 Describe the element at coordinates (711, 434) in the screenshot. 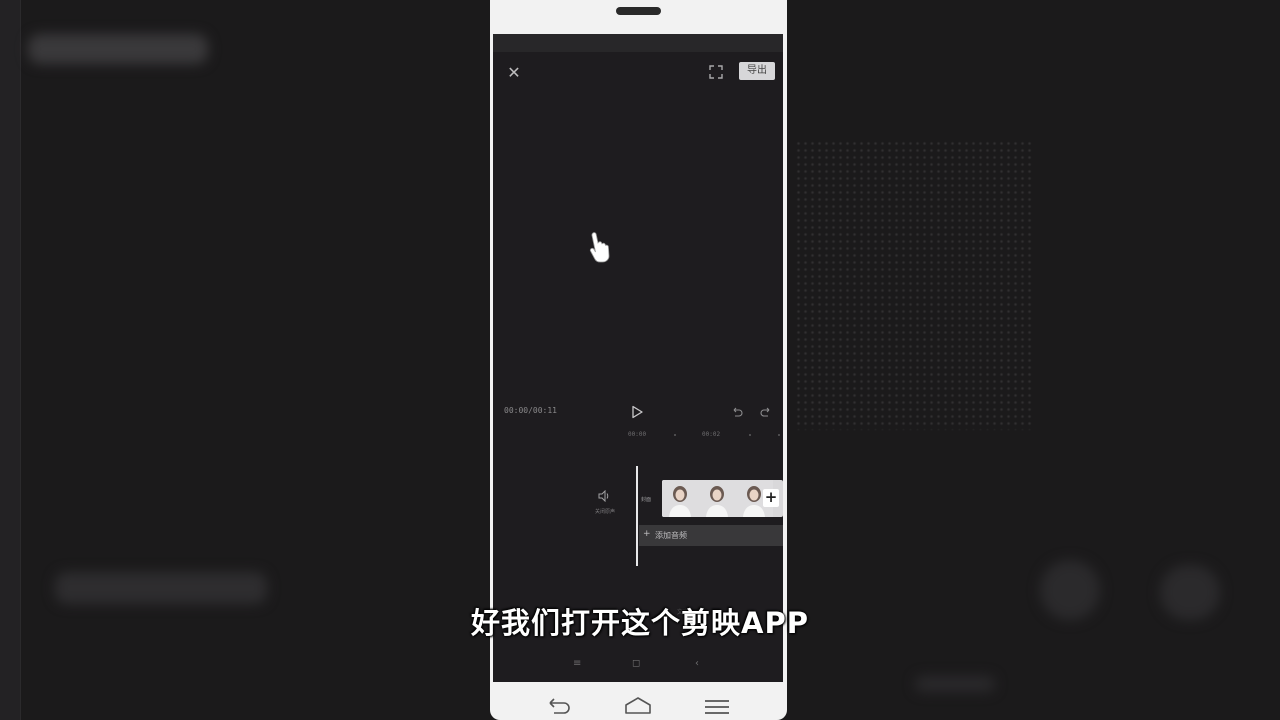

I see `ruler-label-1: 00:02` at that location.